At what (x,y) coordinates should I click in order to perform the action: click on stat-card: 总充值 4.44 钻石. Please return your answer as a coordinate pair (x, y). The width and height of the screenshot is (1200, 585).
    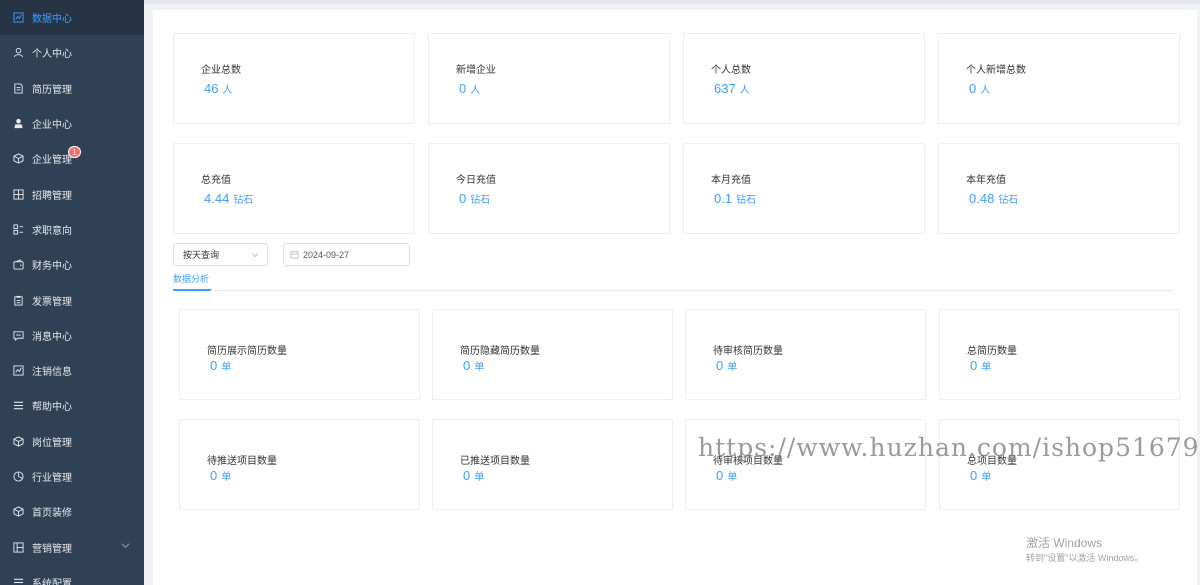
    Looking at the image, I should click on (294, 188).